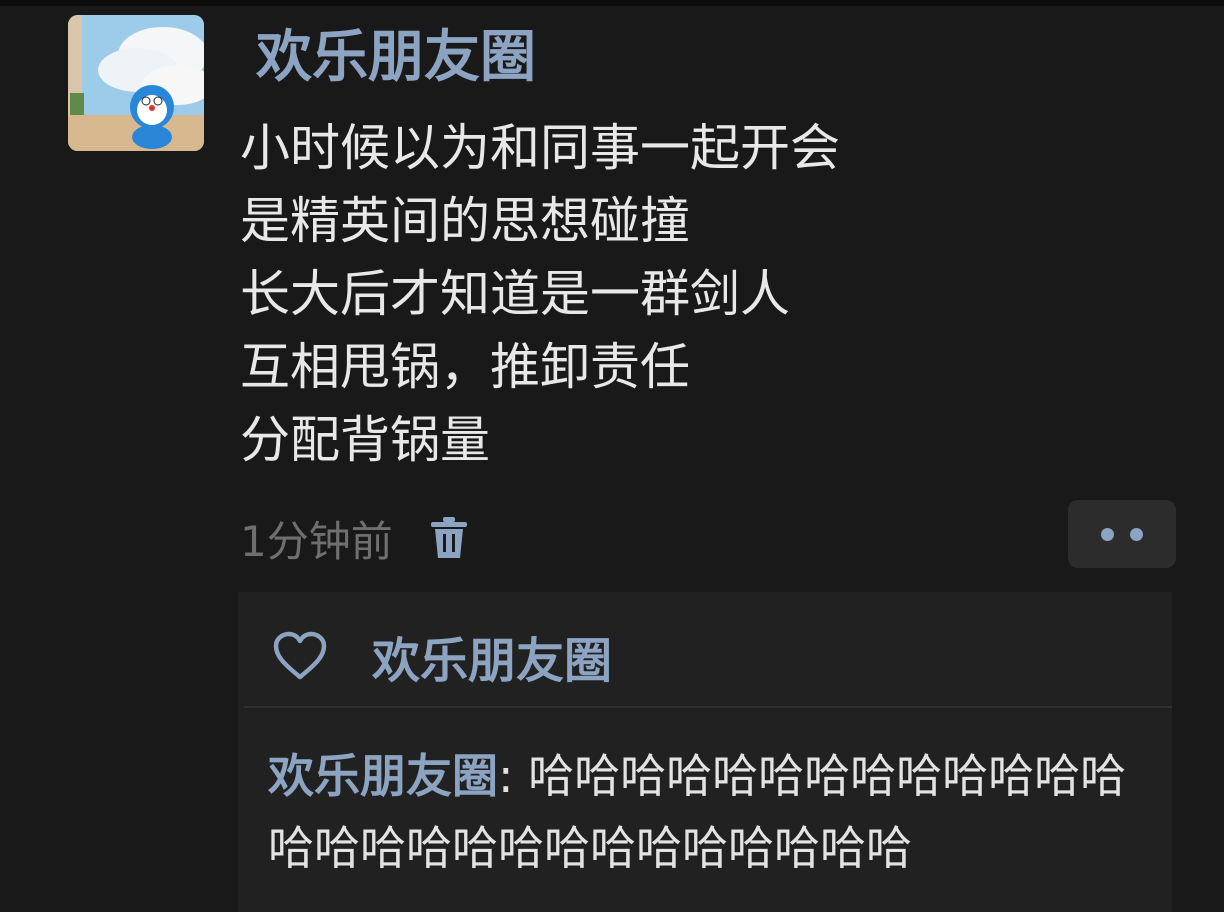 This screenshot has height=912, width=1224. I want to click on avatar, so click(136, 83).